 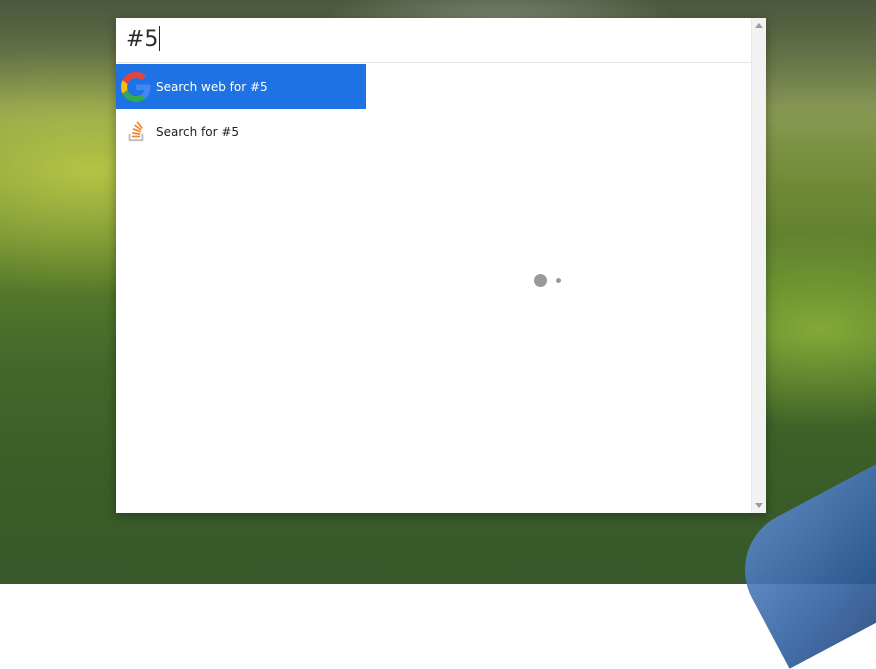 I want to click on result-search-stackoverflow: Search for #5, so click(x=241, y=131).